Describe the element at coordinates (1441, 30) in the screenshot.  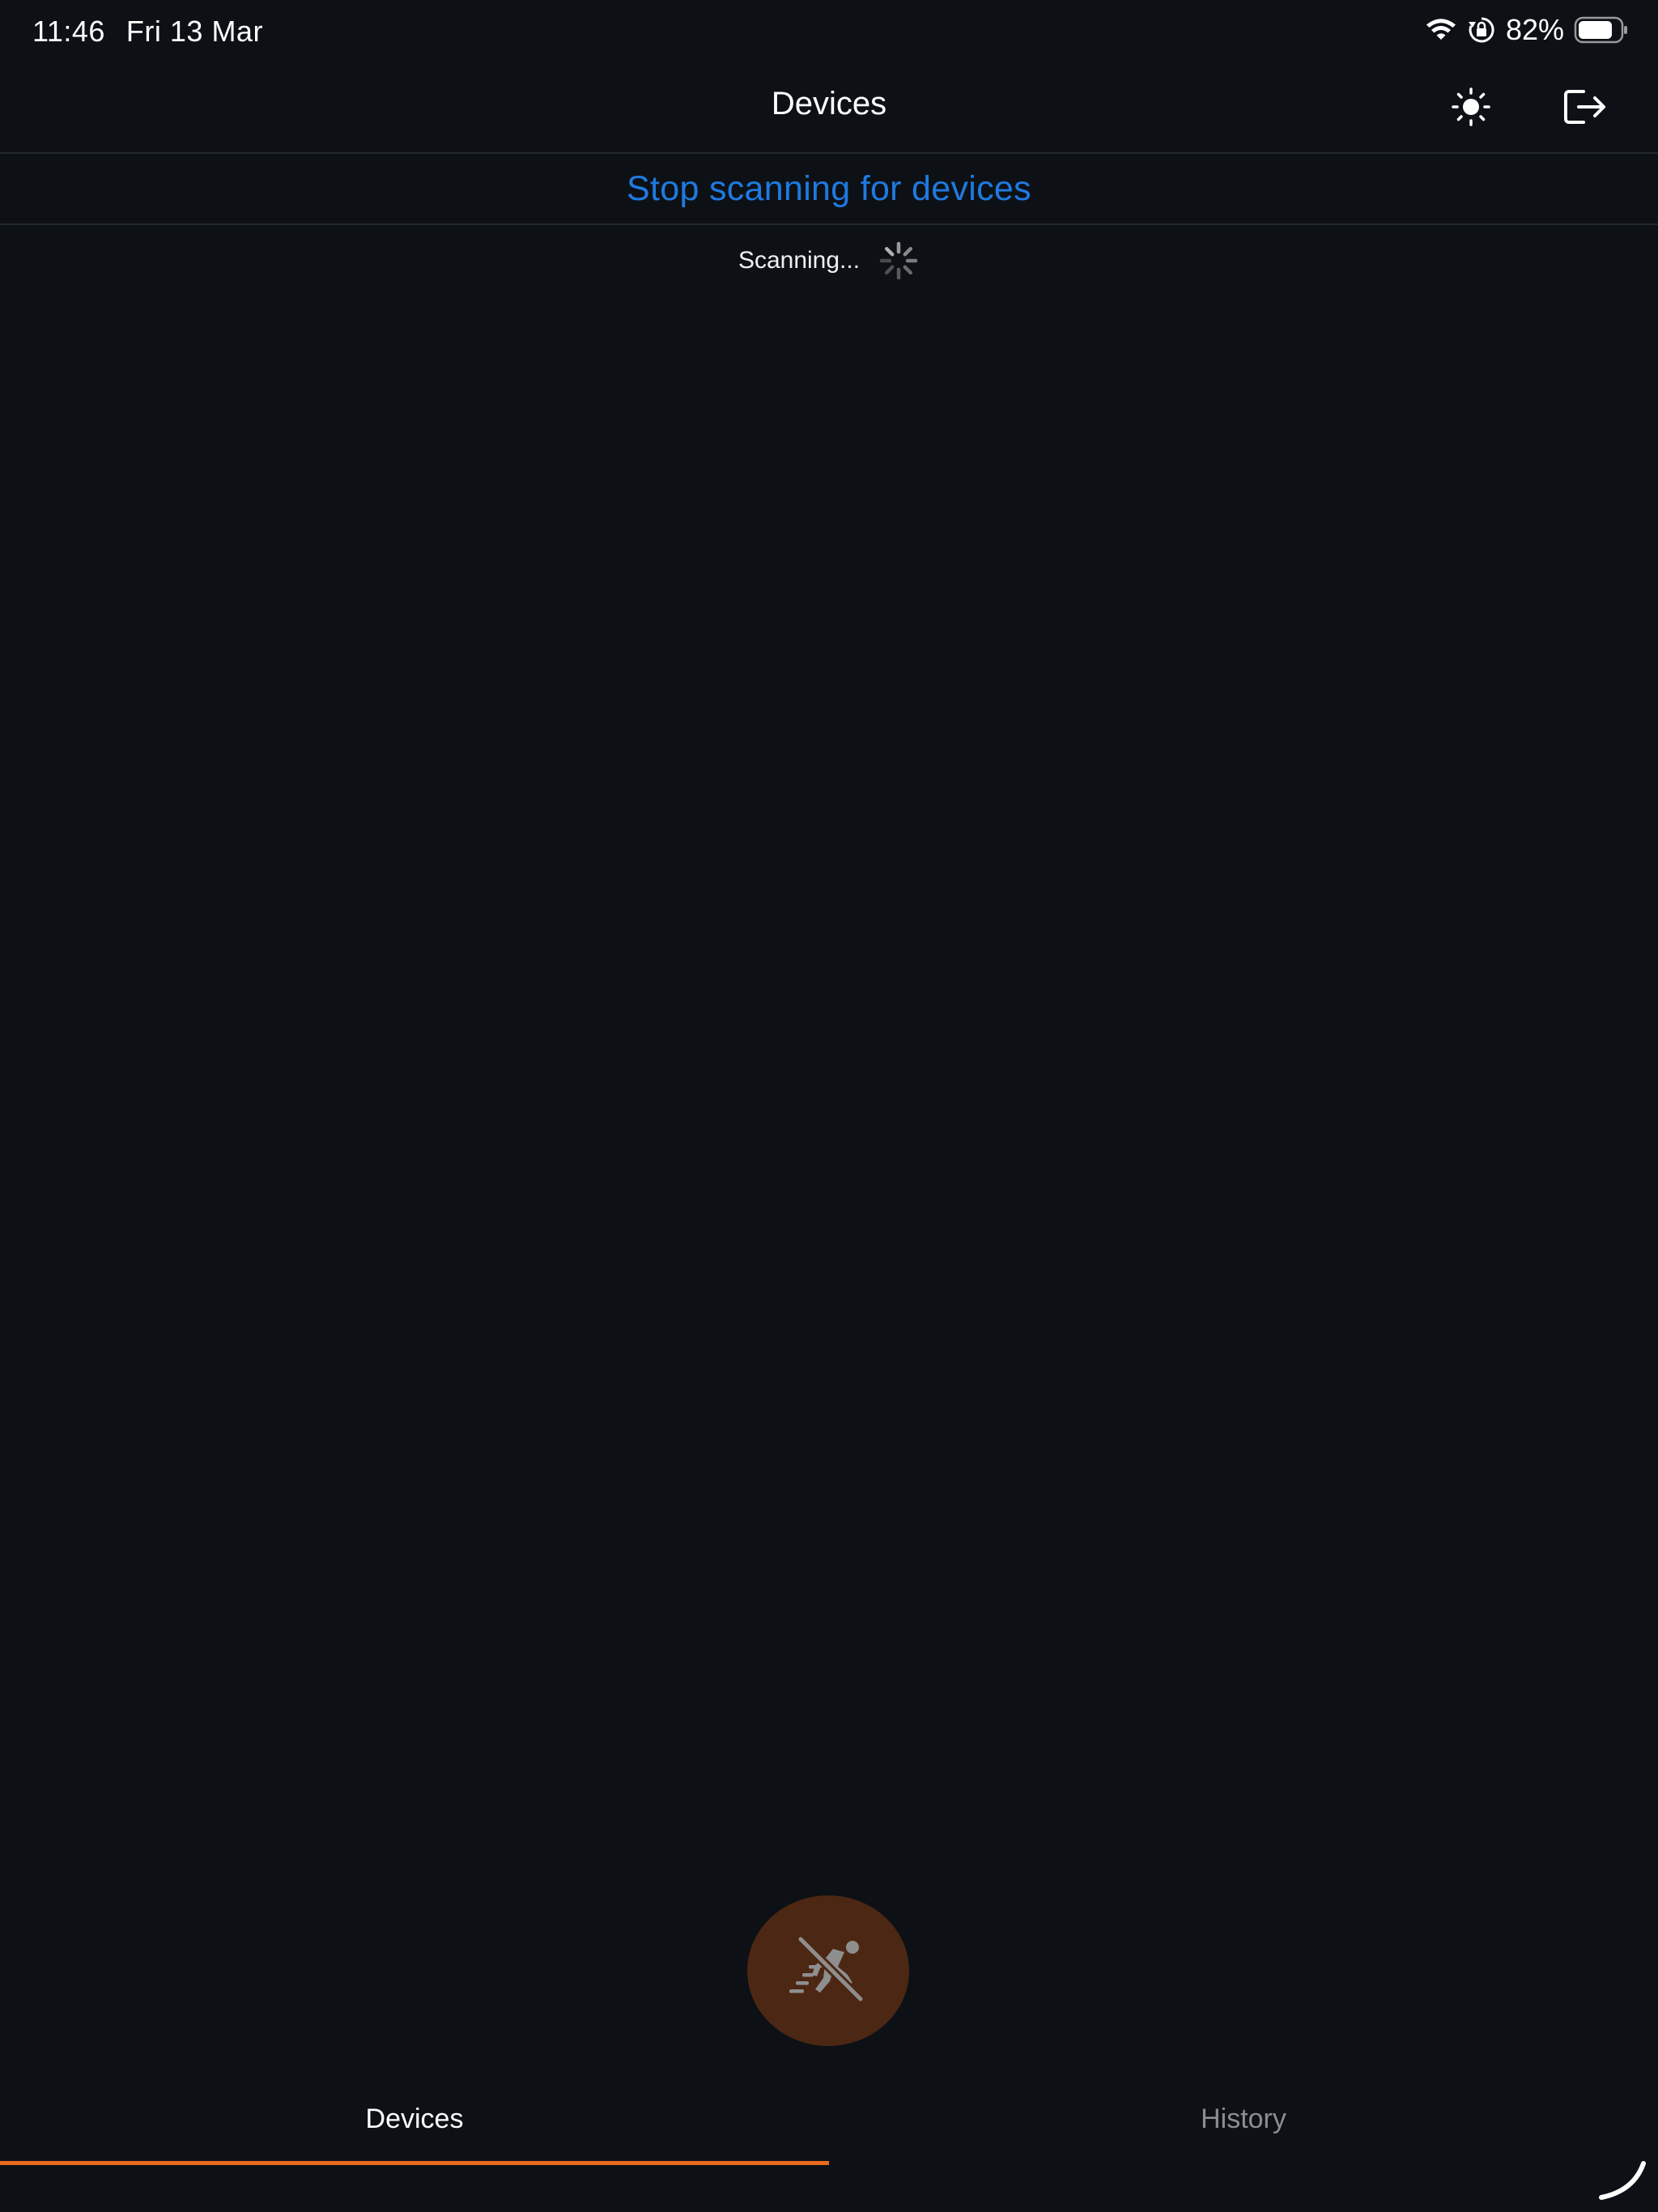
I see `wifi-icon` at that location.